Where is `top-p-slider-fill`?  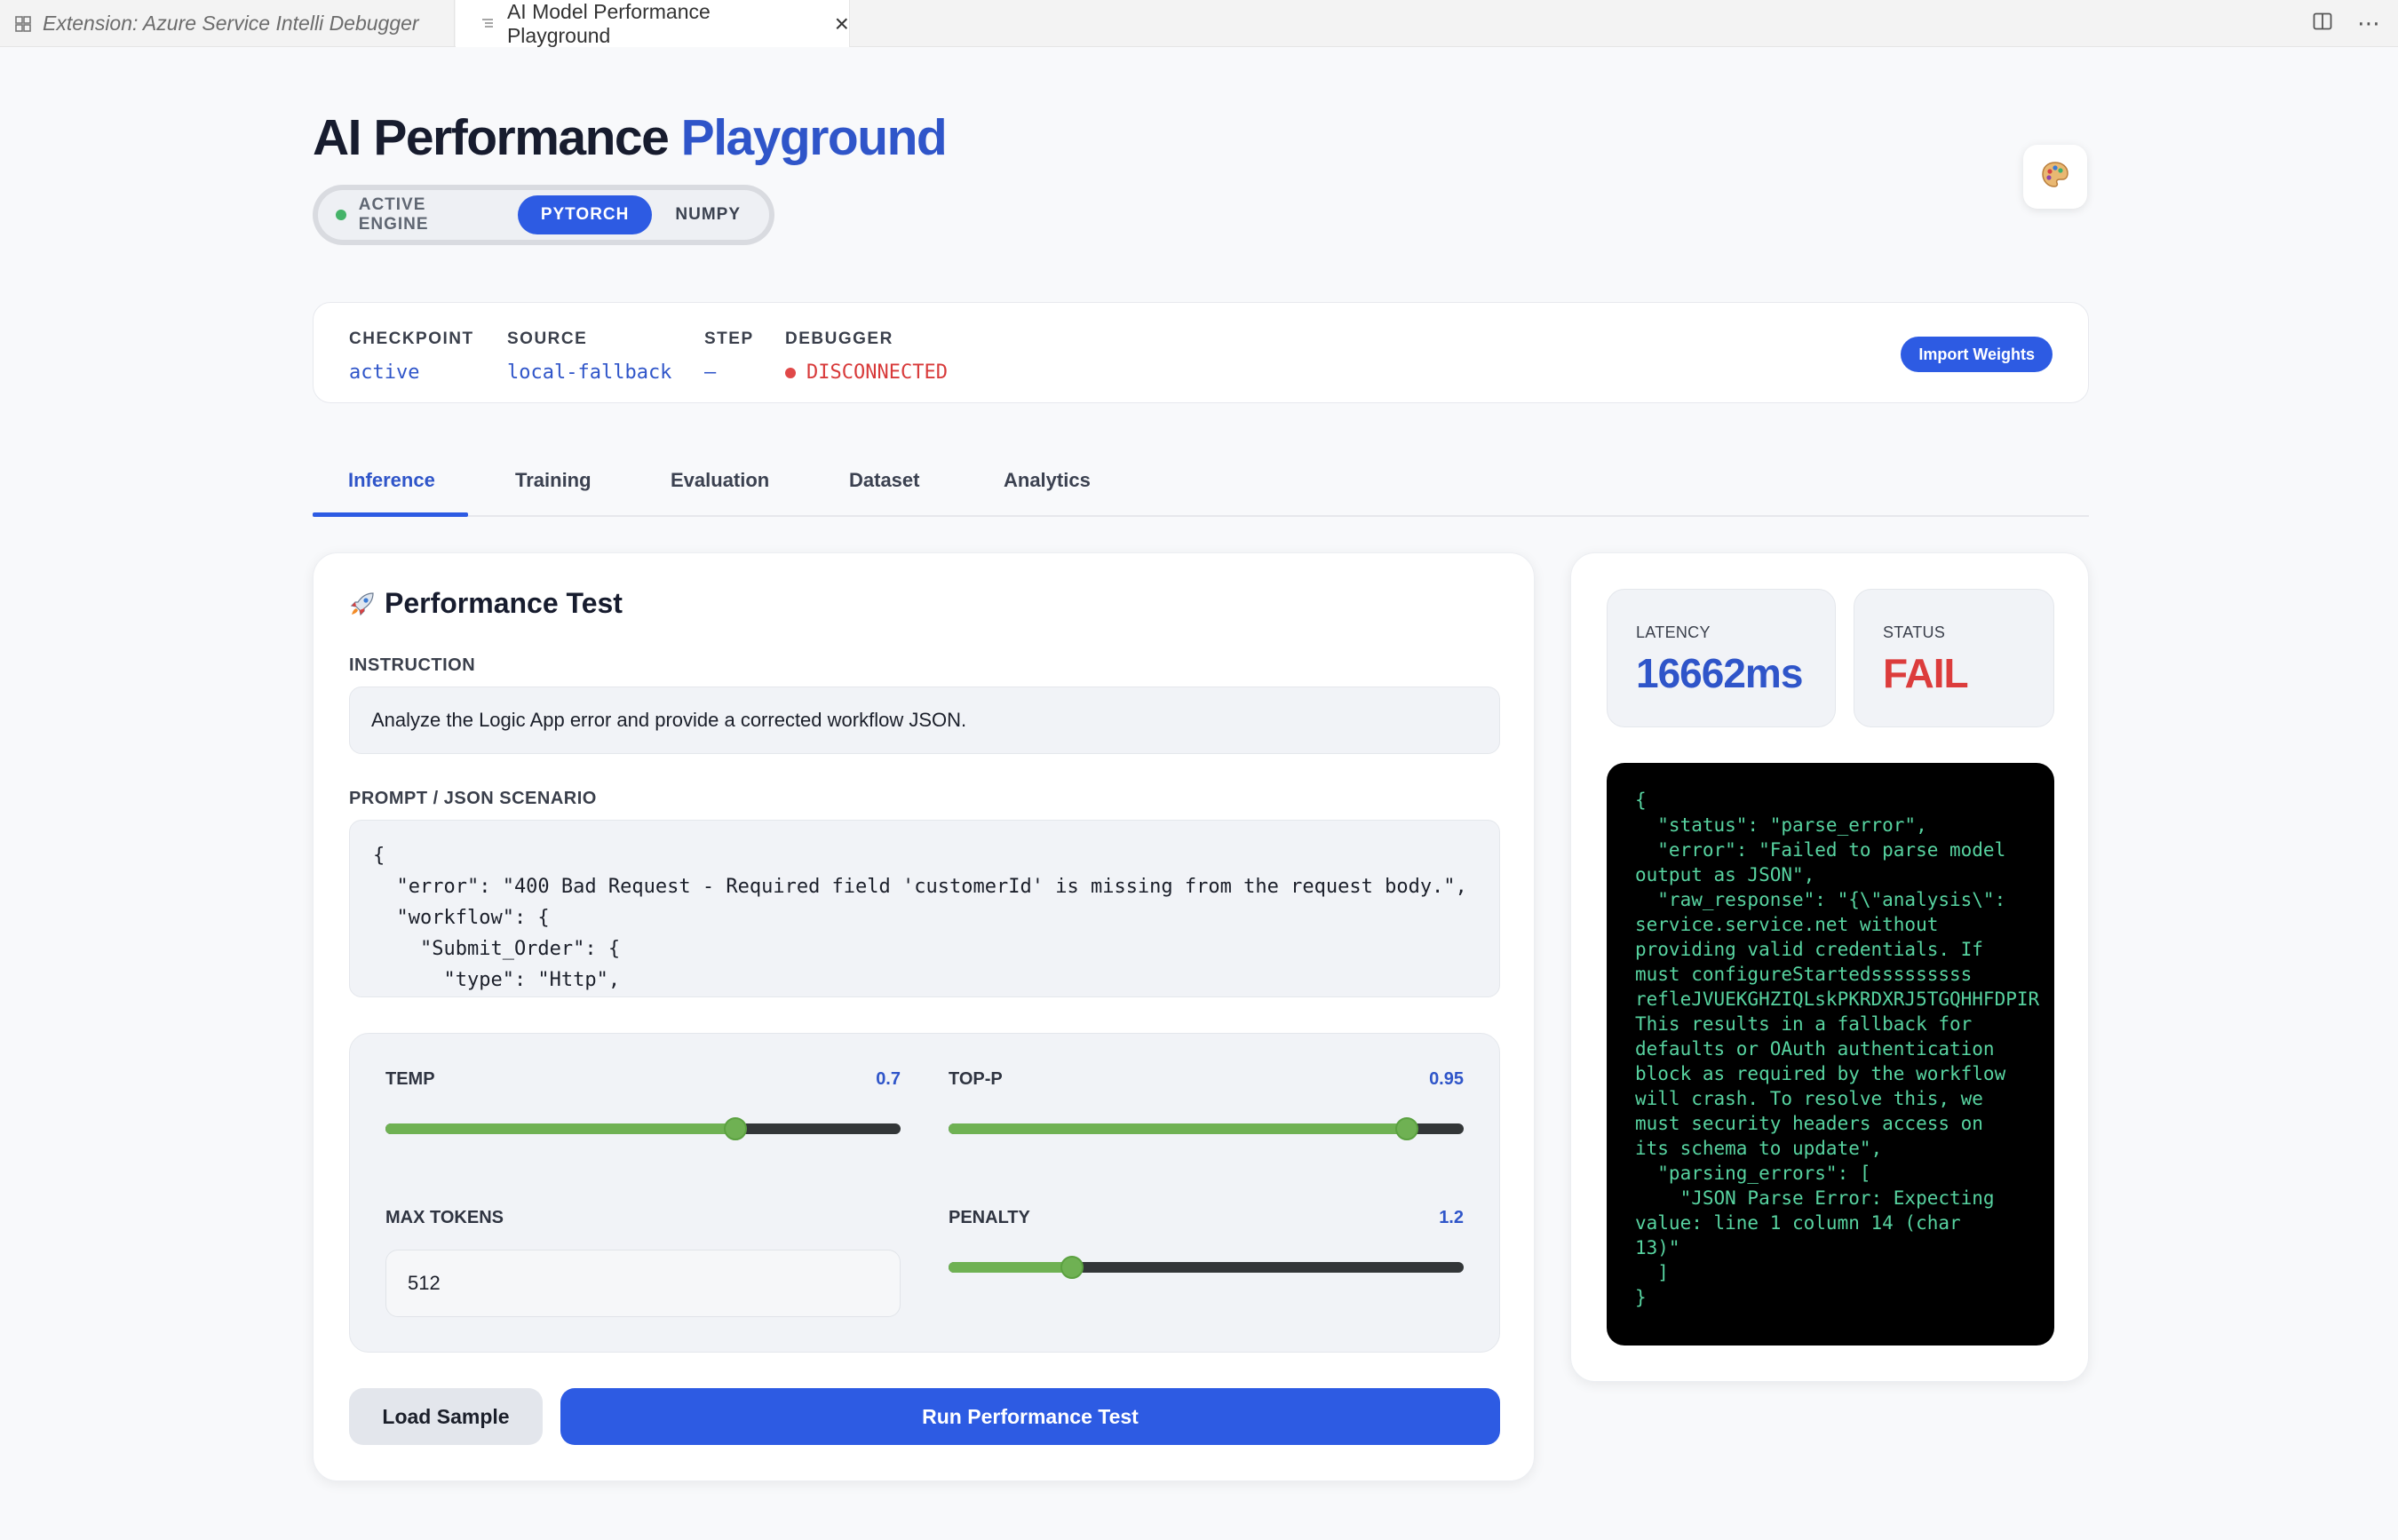
top-p-slider-fill is located at coordinates (1178, 1129).